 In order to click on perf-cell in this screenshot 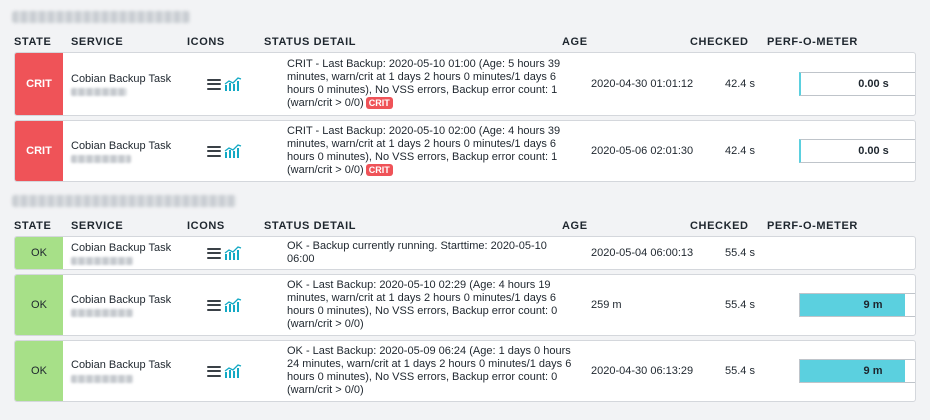, I will do `click(857, 253)`.